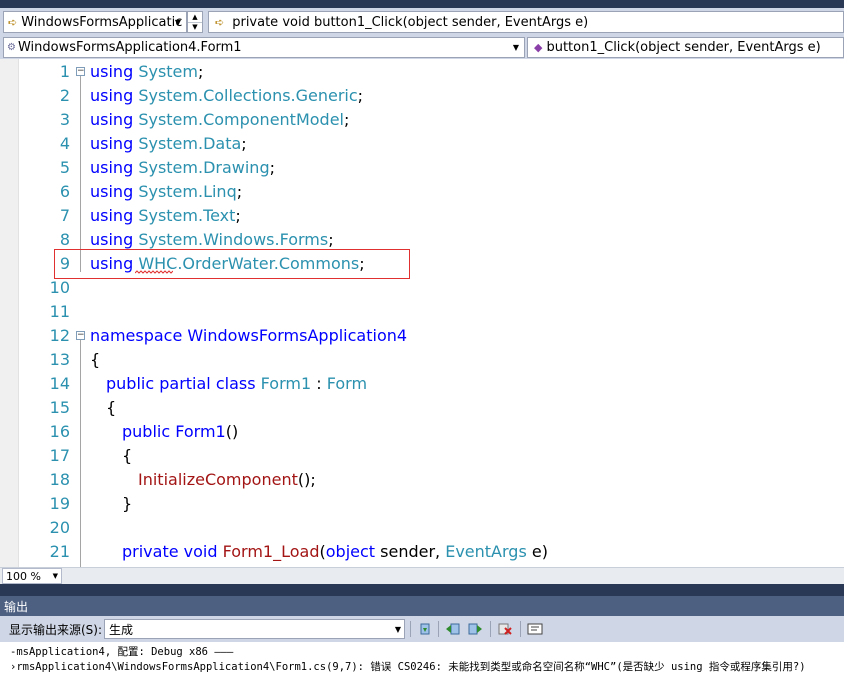 The image size is (844, 688). I want to click on line-number: 2, so click(64, 95).